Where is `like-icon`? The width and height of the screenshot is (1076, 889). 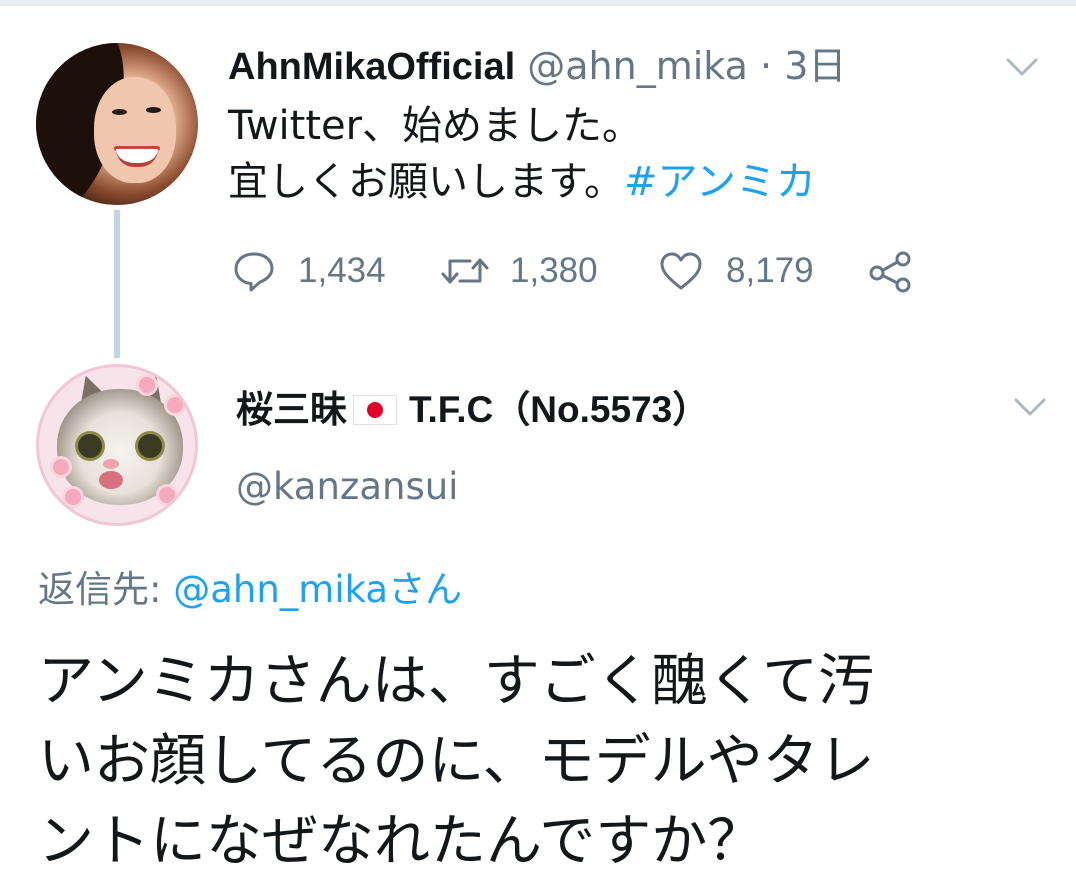 like-icon is located at coordinates (681, 271).